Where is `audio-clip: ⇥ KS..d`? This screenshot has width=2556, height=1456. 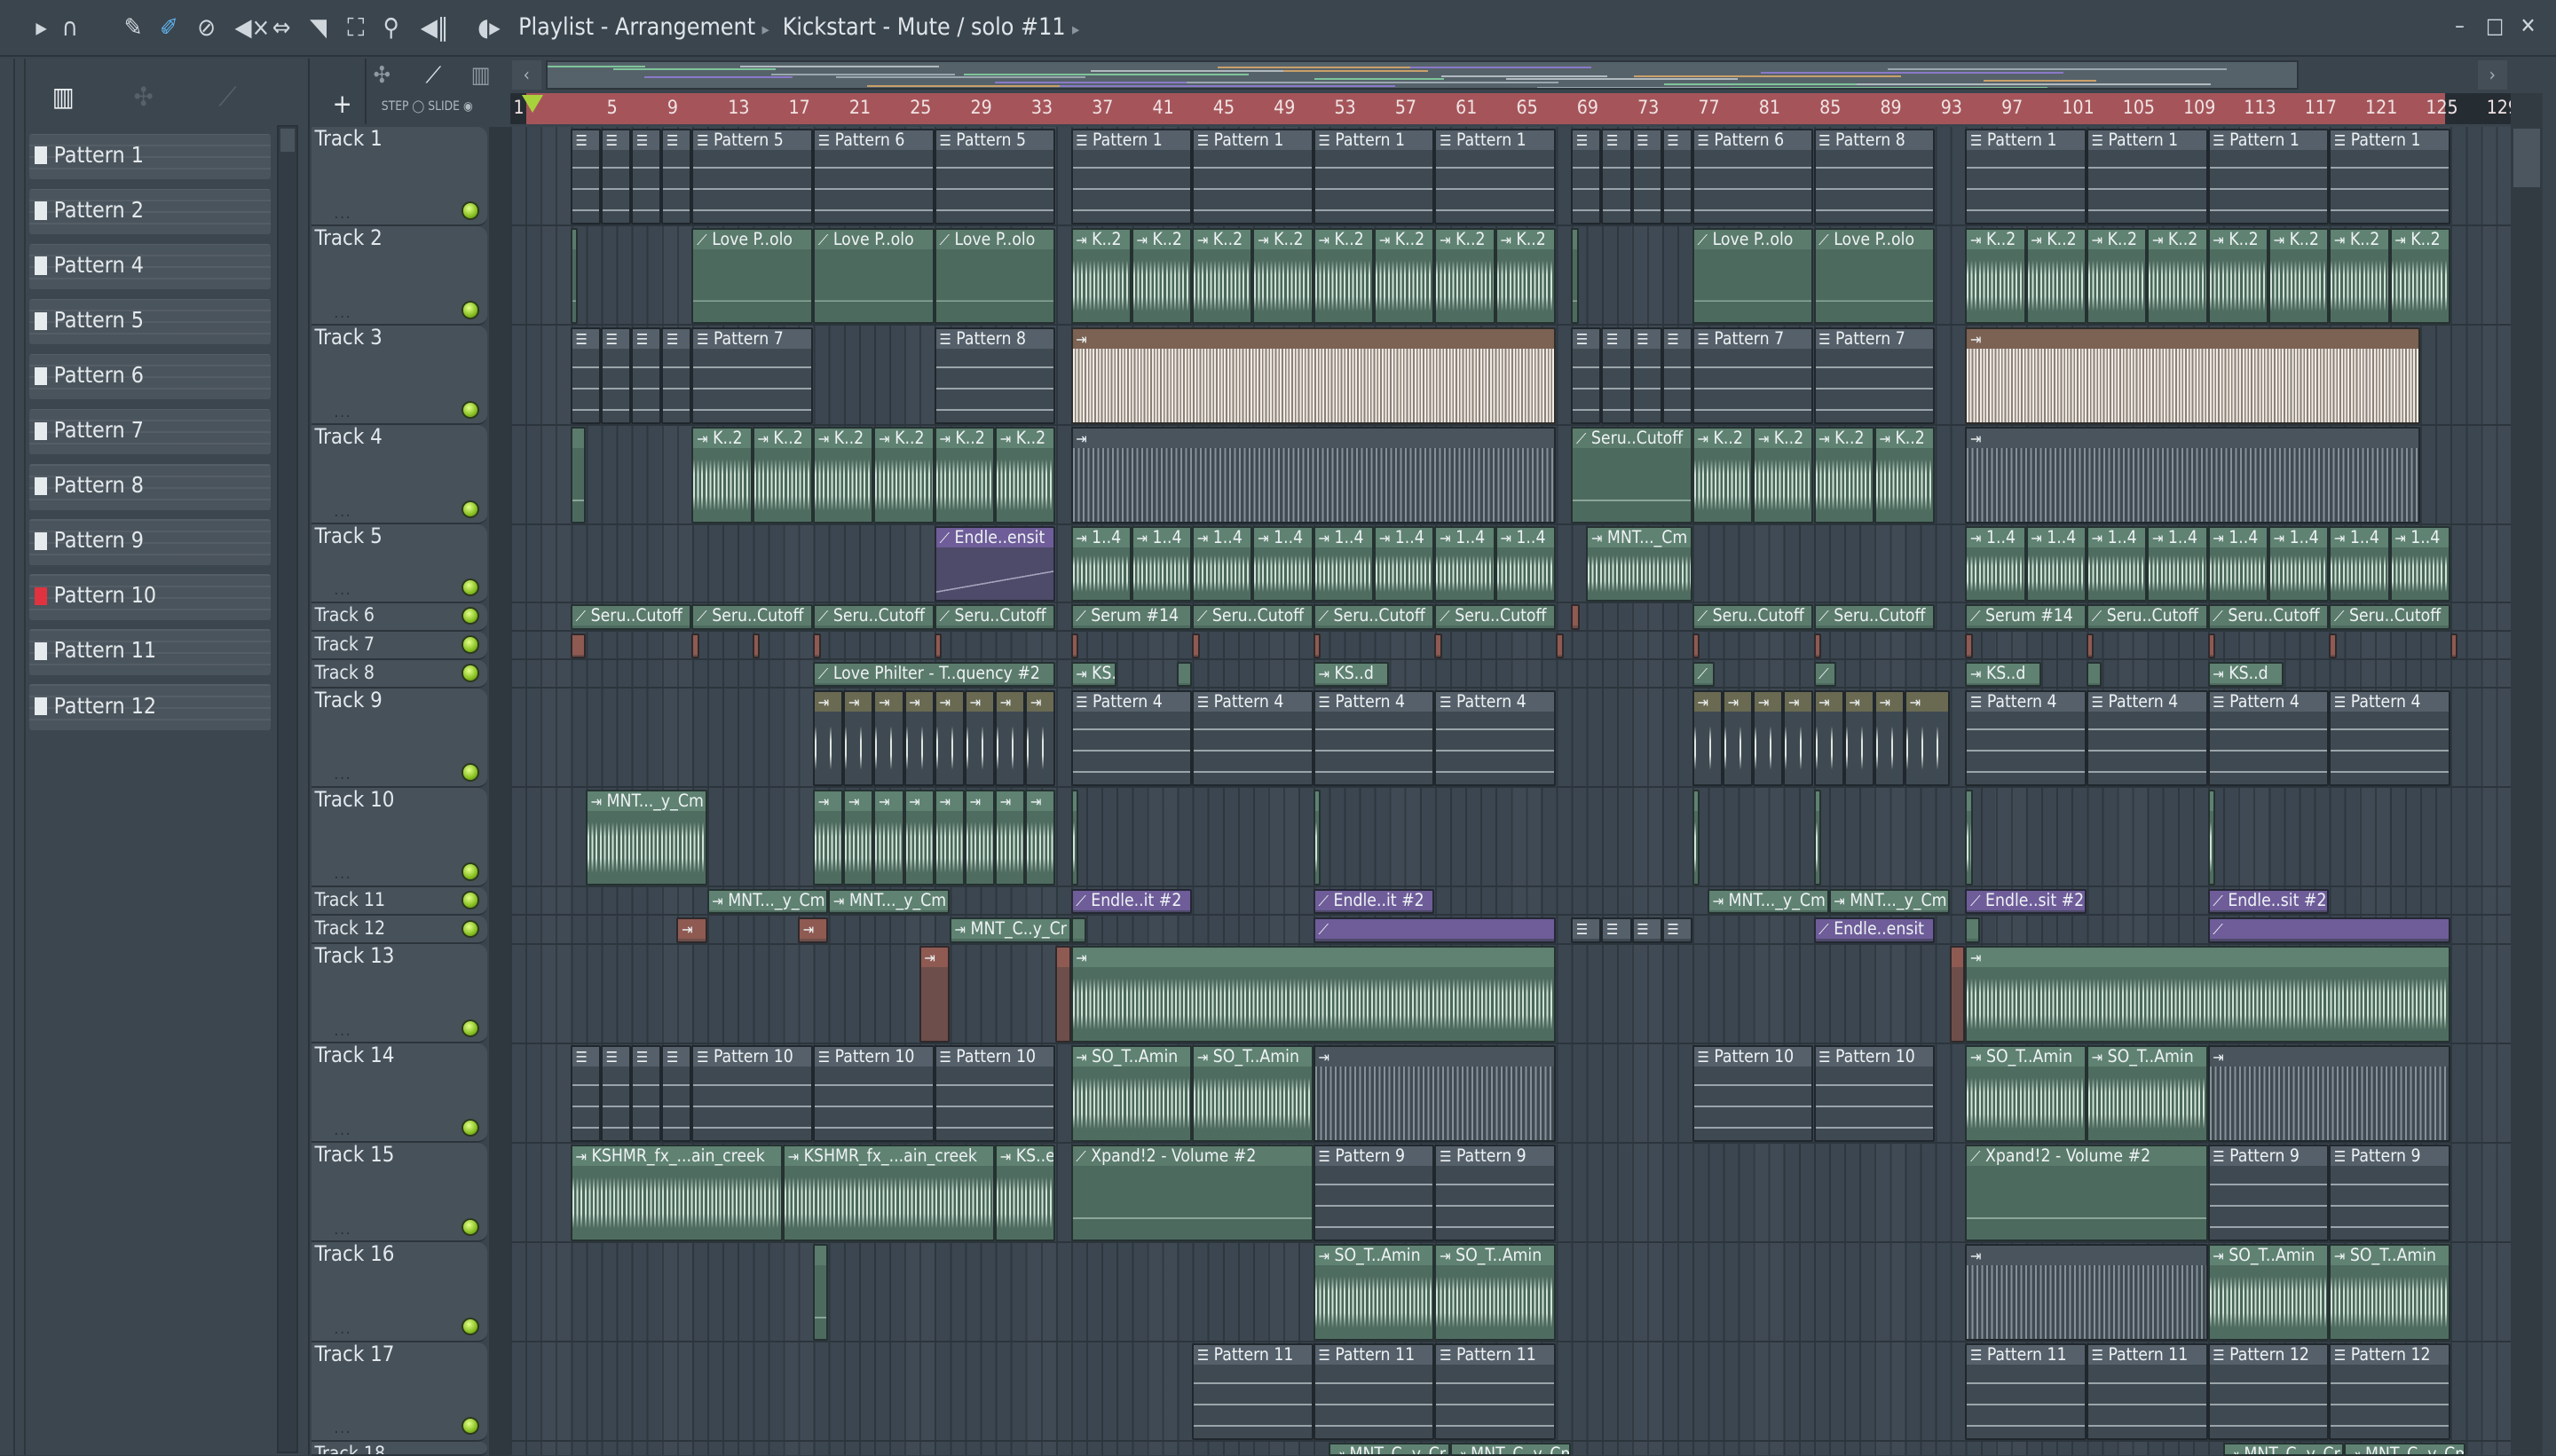
audio-clip: ⇥ KS..d is located at coordinates (1093, 674).